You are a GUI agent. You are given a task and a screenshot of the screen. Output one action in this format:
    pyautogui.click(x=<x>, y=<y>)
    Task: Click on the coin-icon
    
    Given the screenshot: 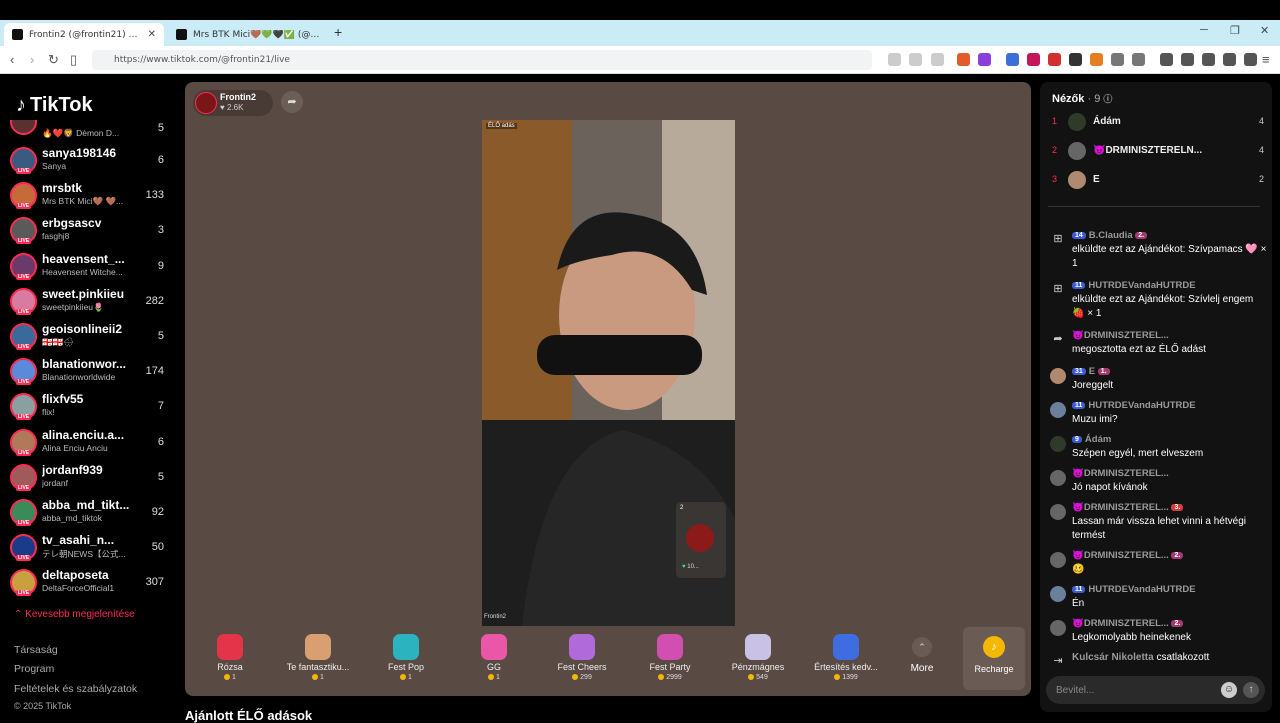 What is the action you would take?
    pyautogui.click(x=403, y=677)
    